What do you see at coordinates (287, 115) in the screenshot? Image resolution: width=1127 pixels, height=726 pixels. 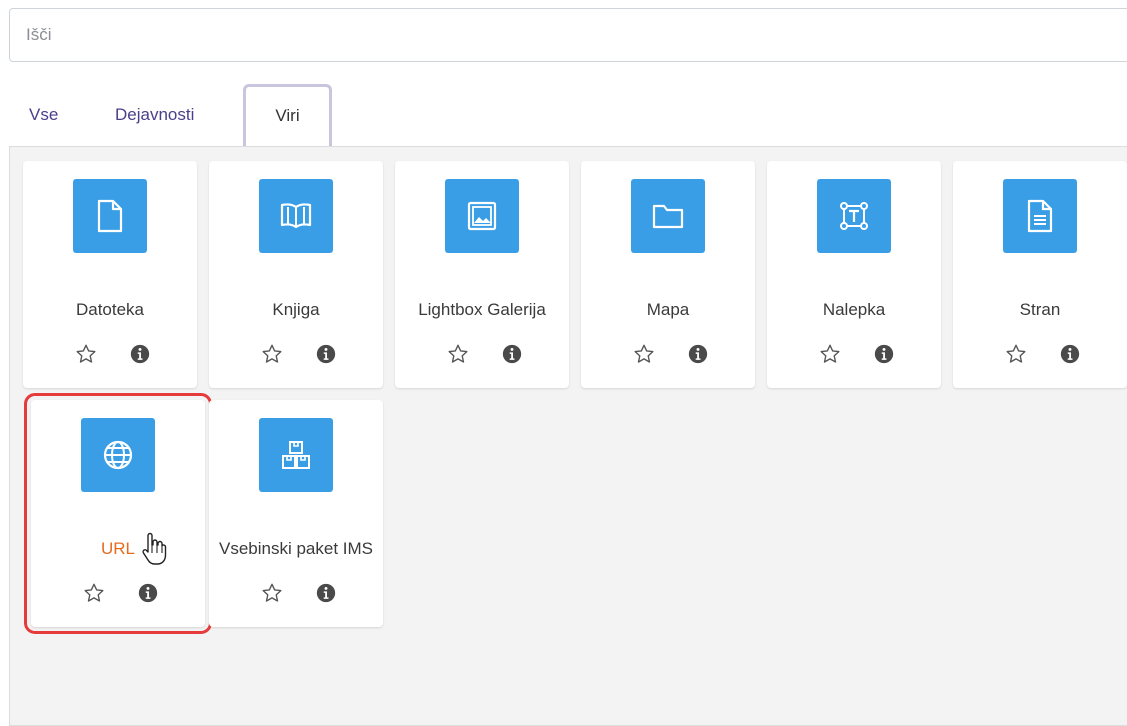 I see `tab-viri: Viri` at bounding box center [287, 115].